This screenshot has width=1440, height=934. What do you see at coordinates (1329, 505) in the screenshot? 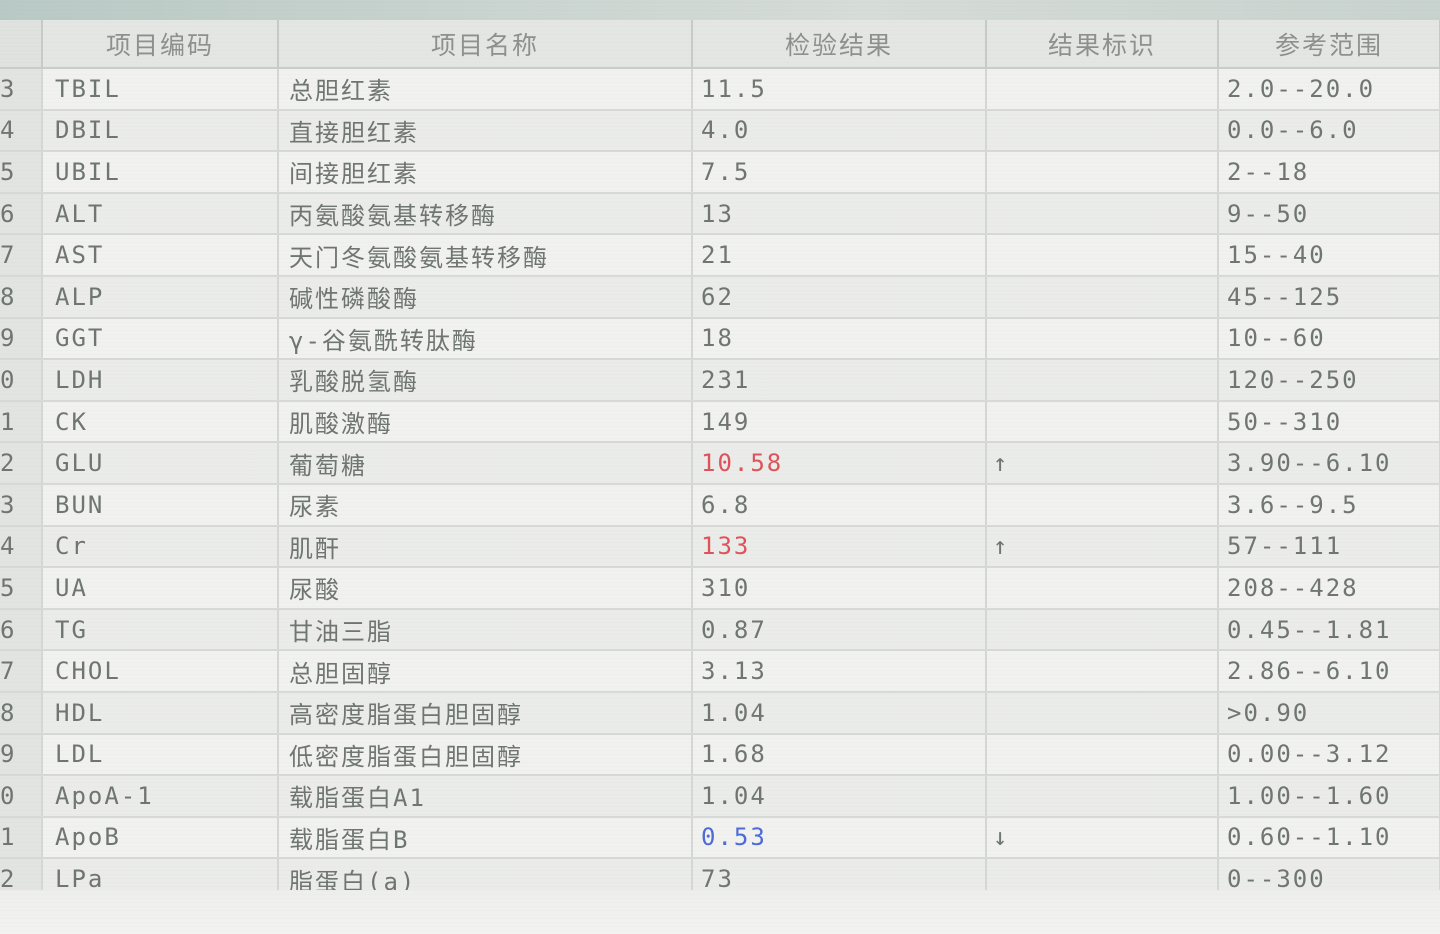
I see `reference-range-cell: 3.6--9.5` at bounding box center [1329, 505].